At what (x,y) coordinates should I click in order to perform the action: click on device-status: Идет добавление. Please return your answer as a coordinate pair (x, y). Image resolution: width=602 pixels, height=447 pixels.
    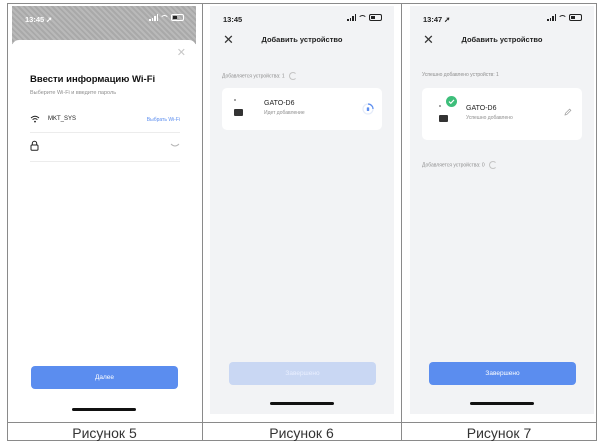
    Looking at the image, I should click on (284, 113).